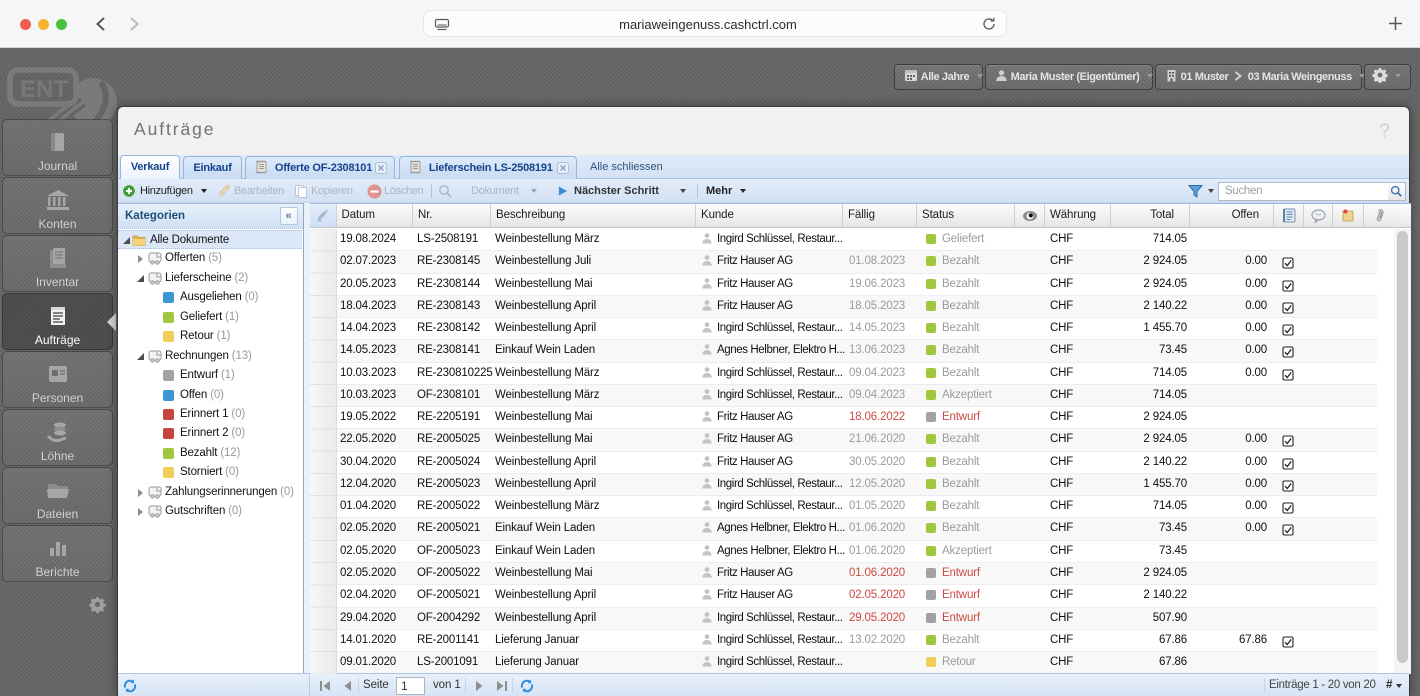 Image resolution: width=1420 pixels, height=696 pixels. What do you see at coordinates (44, 89) in the screenshot?
I see `svg-text: ENT` at bounding box center [44, 89].